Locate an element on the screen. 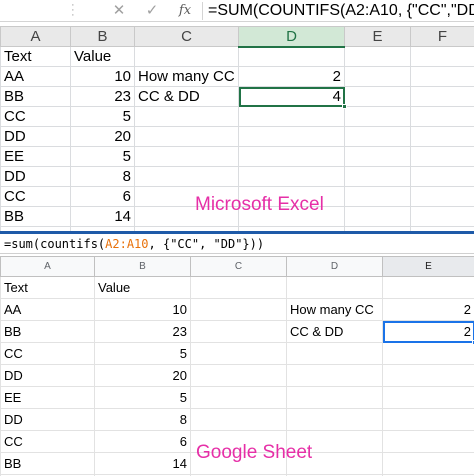 This screenshot has height=476, width=474. gsheet-formula-bar: =sum(countifs(A2:A10, {"CC", "DD"})) is located at coordinates (237, 244).